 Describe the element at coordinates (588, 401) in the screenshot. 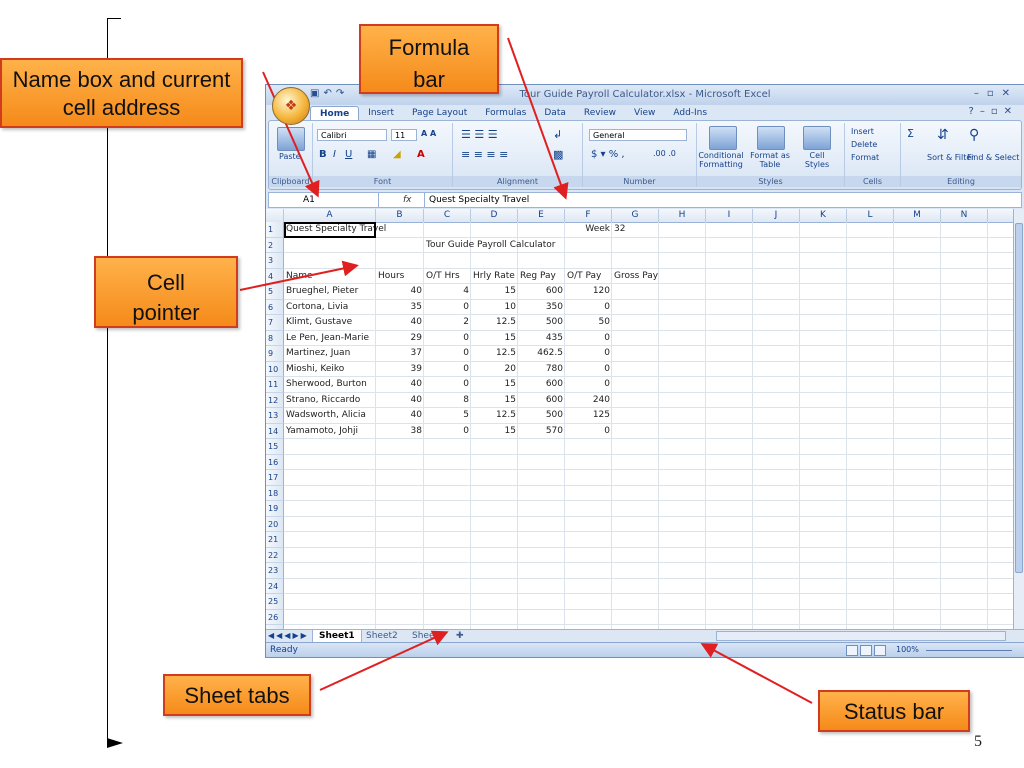

I see `value-cell: 240` at that location.